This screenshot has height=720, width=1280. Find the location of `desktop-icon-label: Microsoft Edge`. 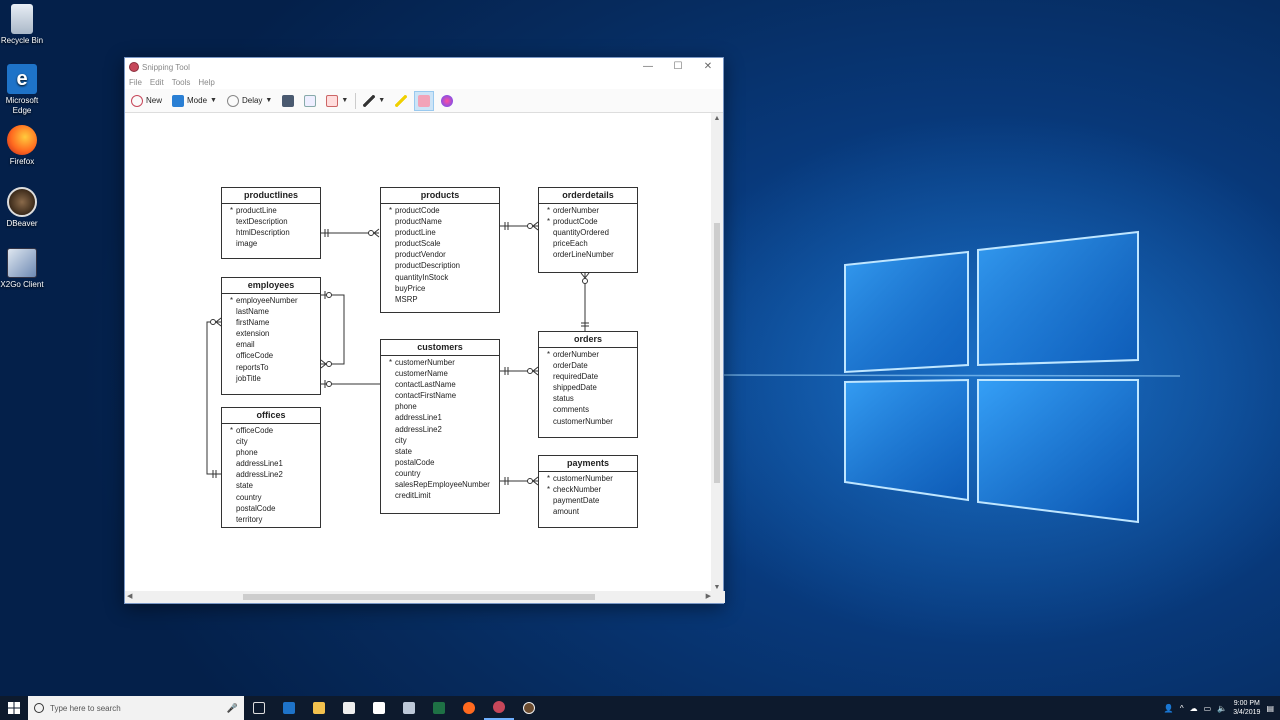

desktop-icon-label: Microsoft Edge is located at coordinates (22, 105).